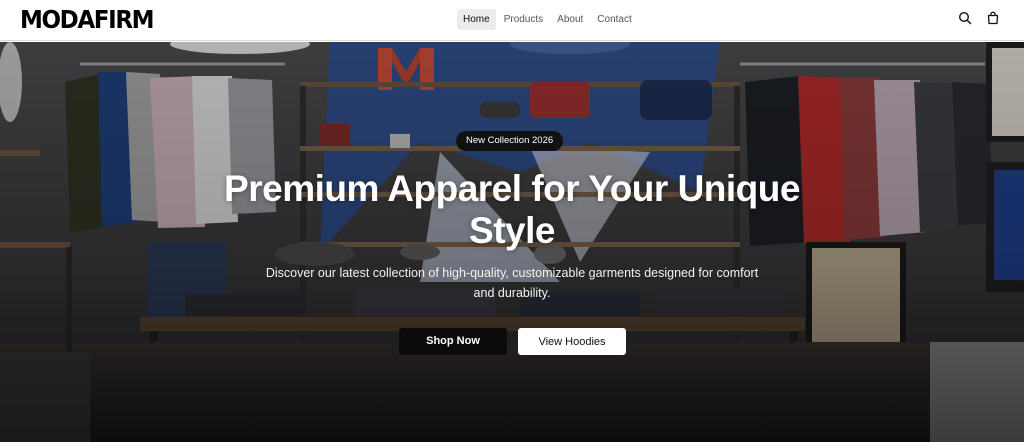  I want to click on shop-now-button: Shop Now, so click(453, 341).